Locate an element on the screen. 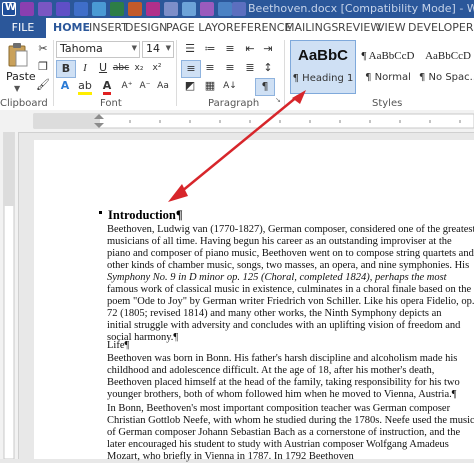 This screenshot has height=463, width=474. style-heading-1: AaBbC ¶ Heading 1 is located at coordinates (323, 67).